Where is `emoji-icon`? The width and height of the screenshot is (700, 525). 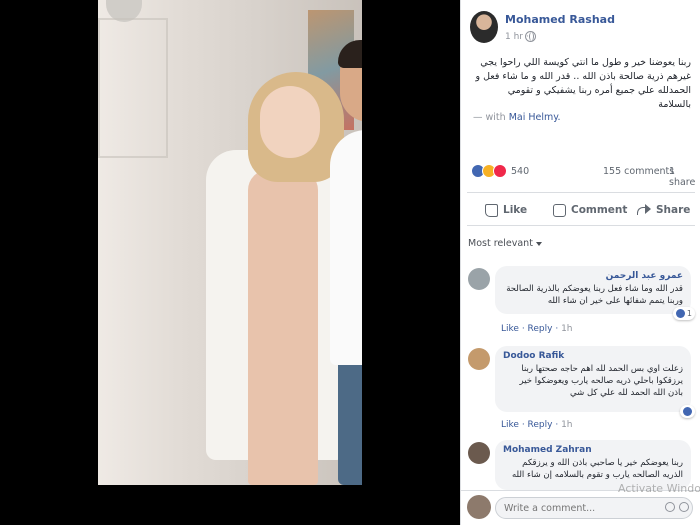 emoji-icon is located at coordinates (670, 507).